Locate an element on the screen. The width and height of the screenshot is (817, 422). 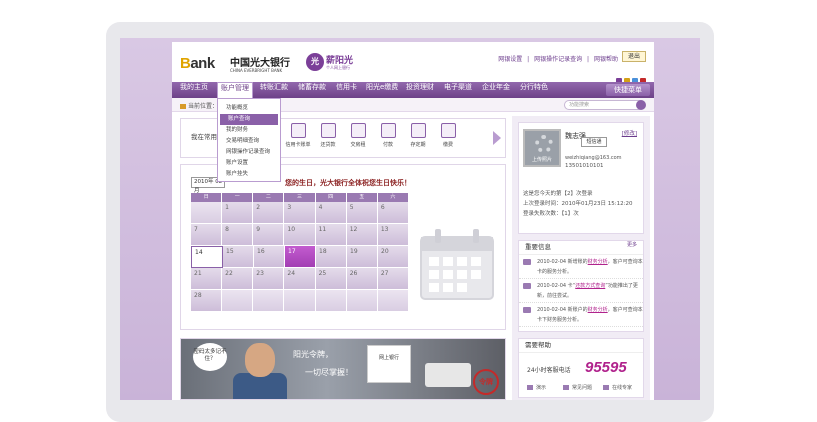
notices-more-link: 更多 is located at coordinates (632, 244).